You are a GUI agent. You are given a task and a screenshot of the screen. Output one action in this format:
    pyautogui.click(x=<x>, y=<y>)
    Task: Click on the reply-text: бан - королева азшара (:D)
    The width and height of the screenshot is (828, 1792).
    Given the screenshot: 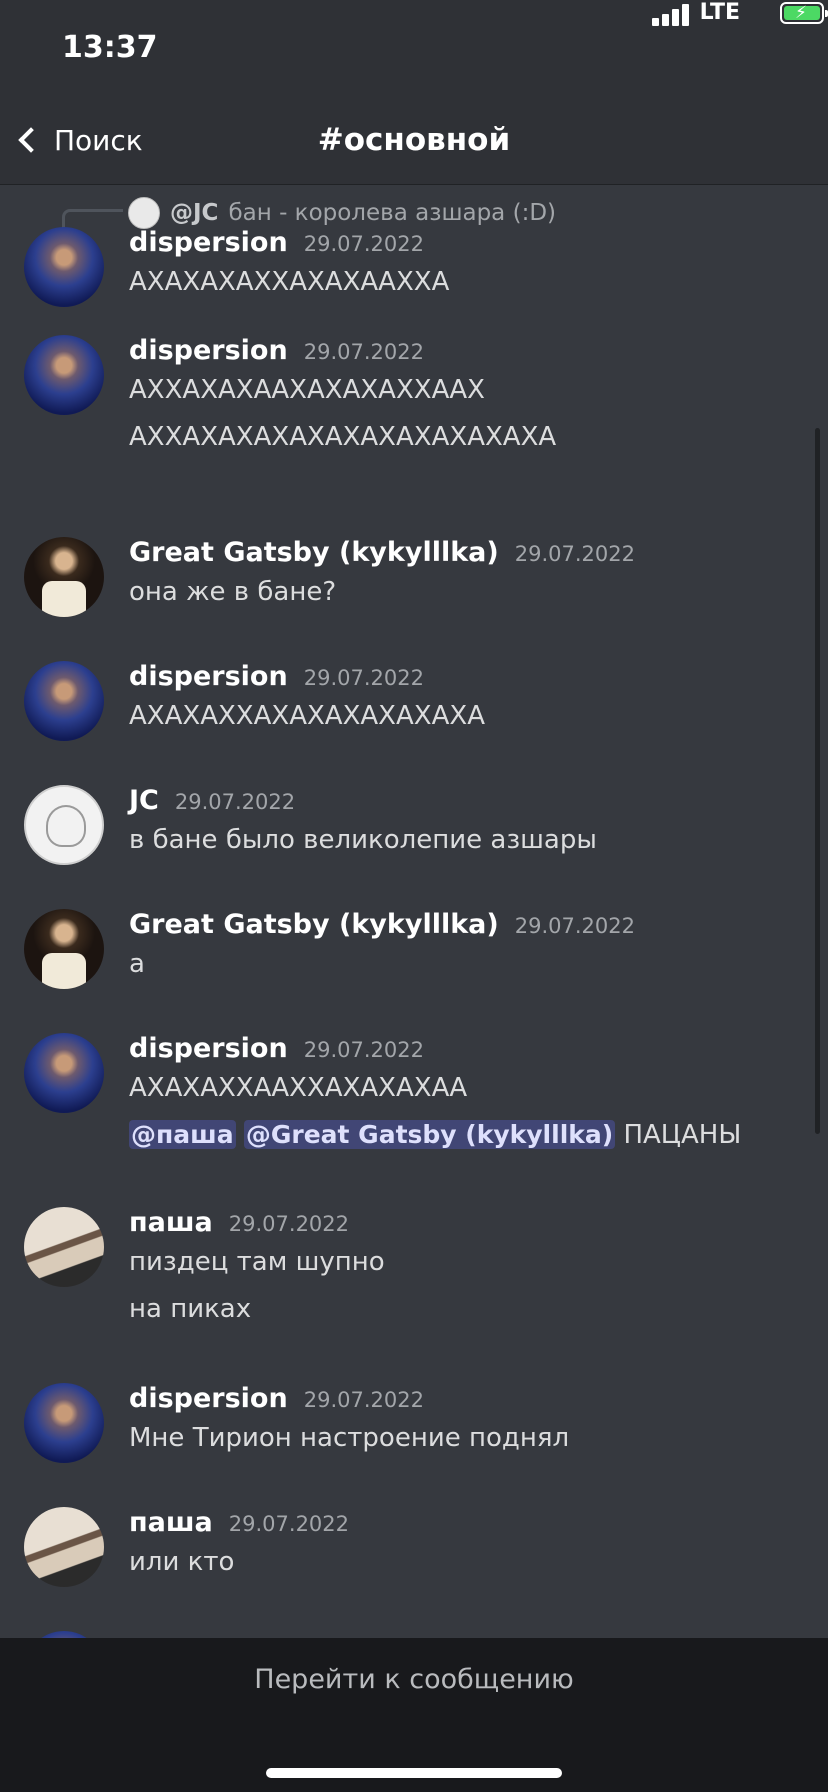 What is the action you would take?
    pyautogui.click(x=392, y=213)
    